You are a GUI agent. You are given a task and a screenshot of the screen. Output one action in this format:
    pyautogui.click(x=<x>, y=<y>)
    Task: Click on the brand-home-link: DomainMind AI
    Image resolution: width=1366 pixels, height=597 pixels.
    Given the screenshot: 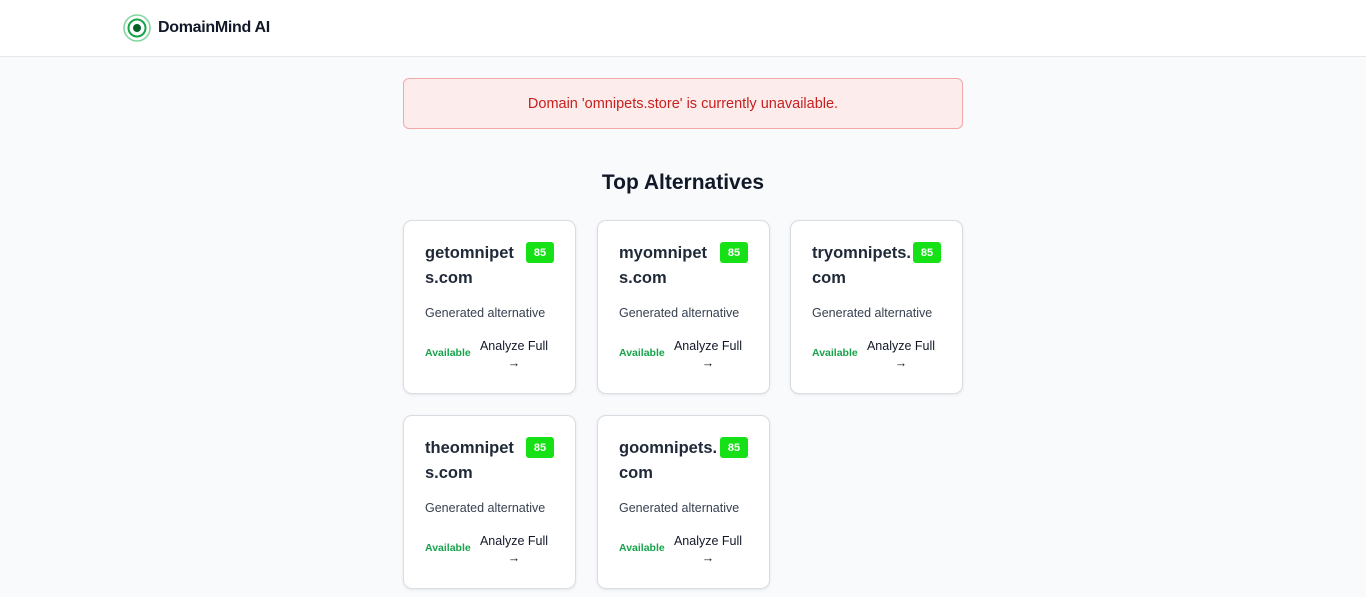 What is the action you would take?
    pyautogui.click(x=196, y=28)
    